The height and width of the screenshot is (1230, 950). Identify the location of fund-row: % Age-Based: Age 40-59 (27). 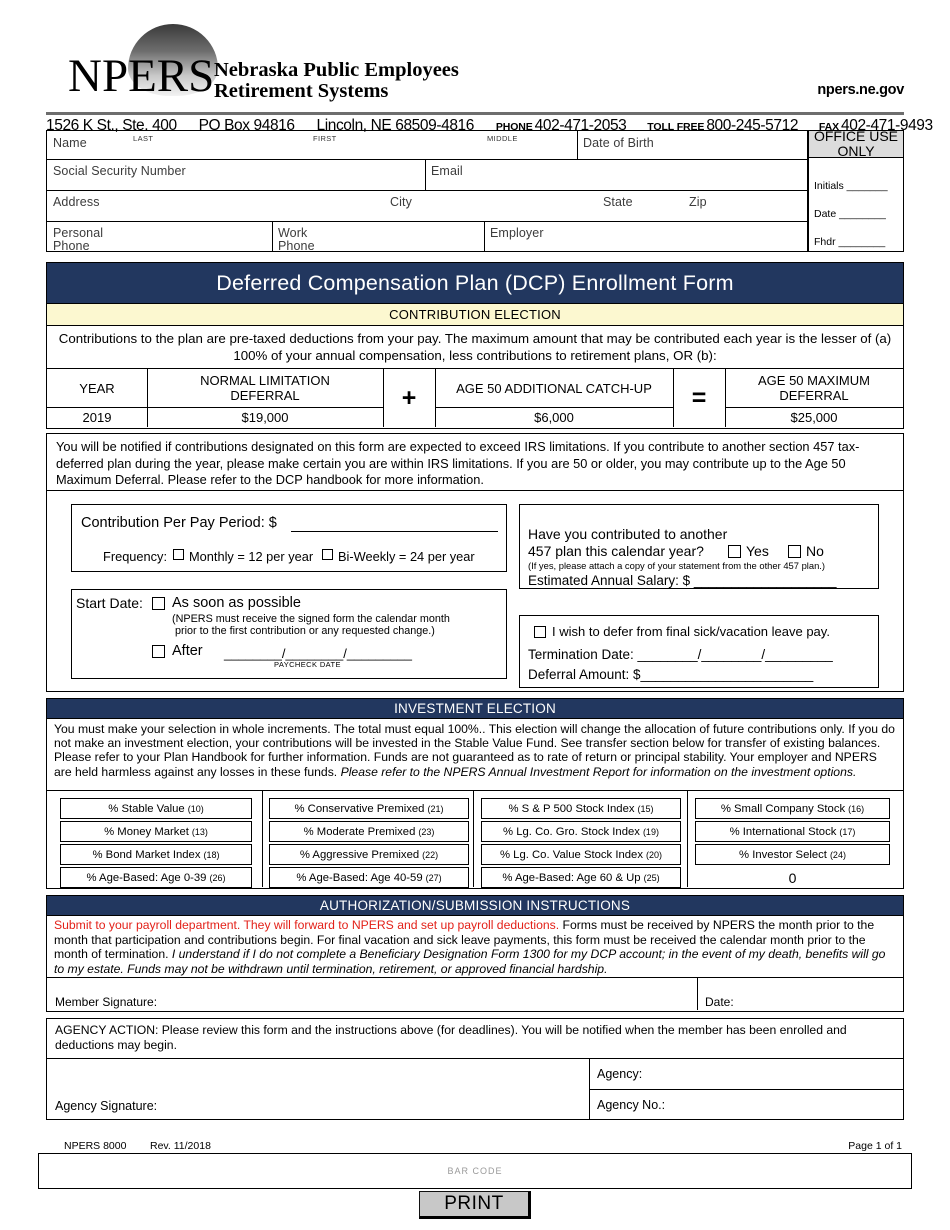
(369, 877).